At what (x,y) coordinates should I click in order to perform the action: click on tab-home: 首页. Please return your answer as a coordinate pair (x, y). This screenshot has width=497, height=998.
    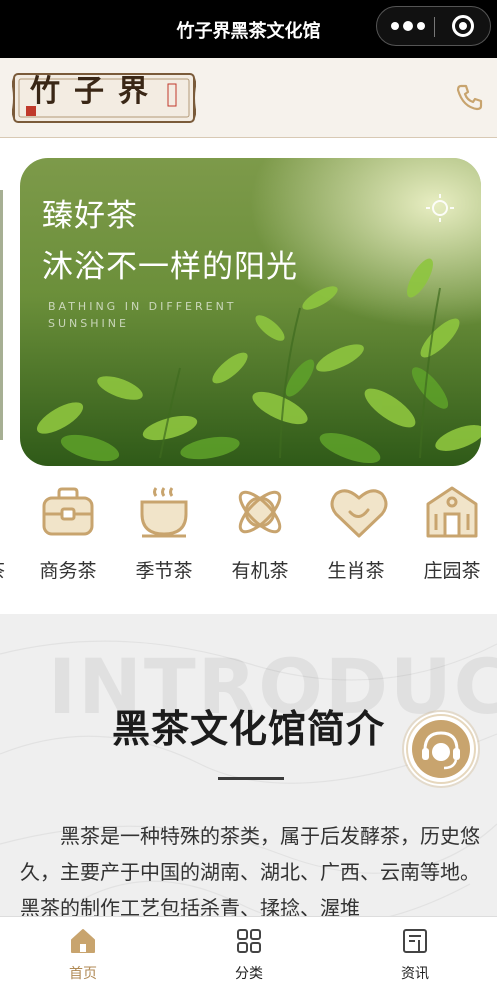
    Looking at the image, I should click on (83, 957).